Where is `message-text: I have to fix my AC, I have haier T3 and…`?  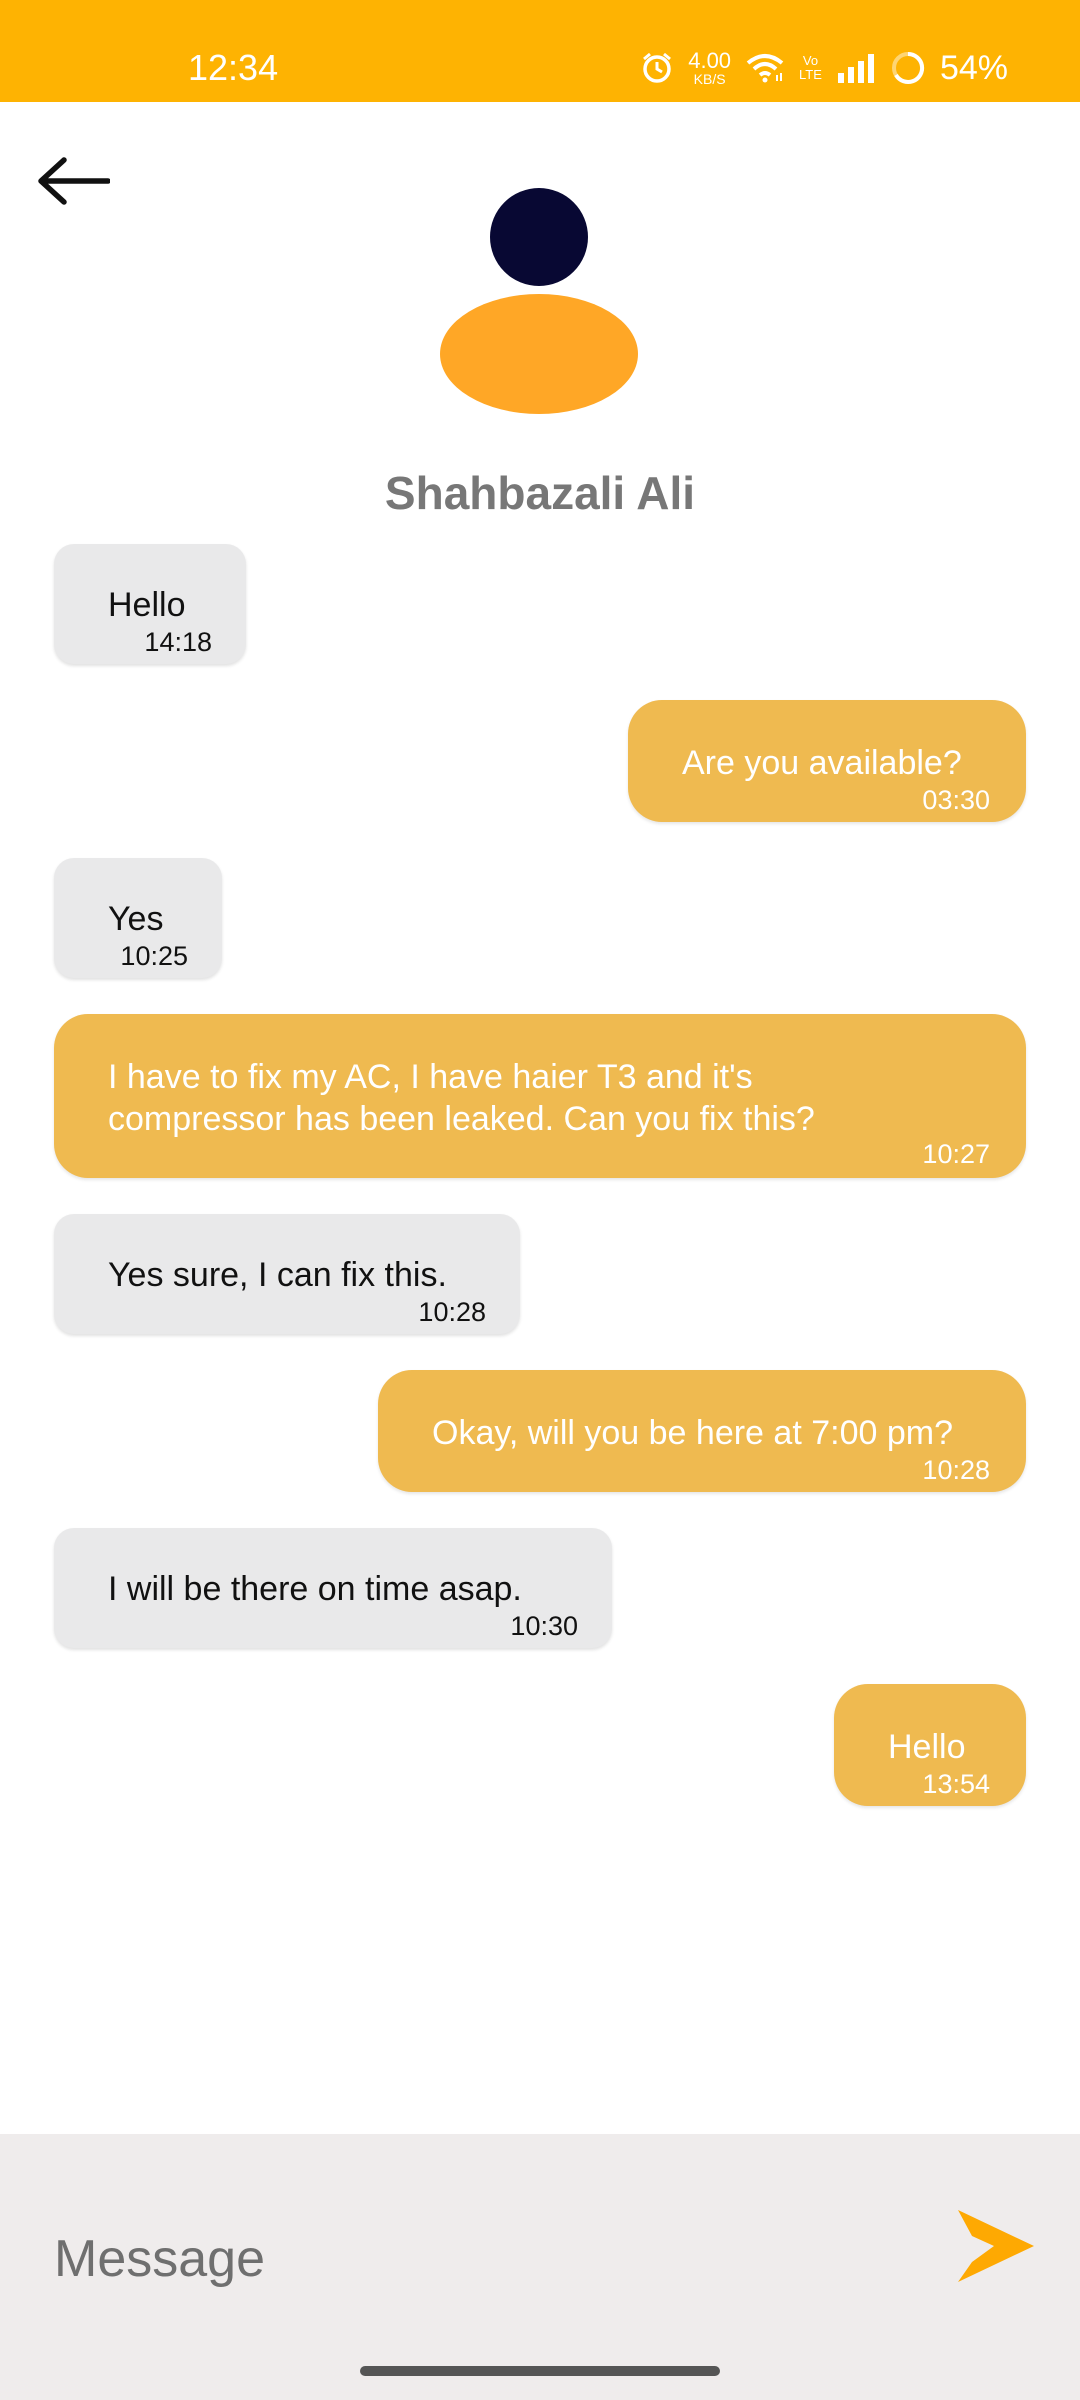 message-text: I have to fix my AC, I have haier T3 and… is located at coordinates (430, 1077).